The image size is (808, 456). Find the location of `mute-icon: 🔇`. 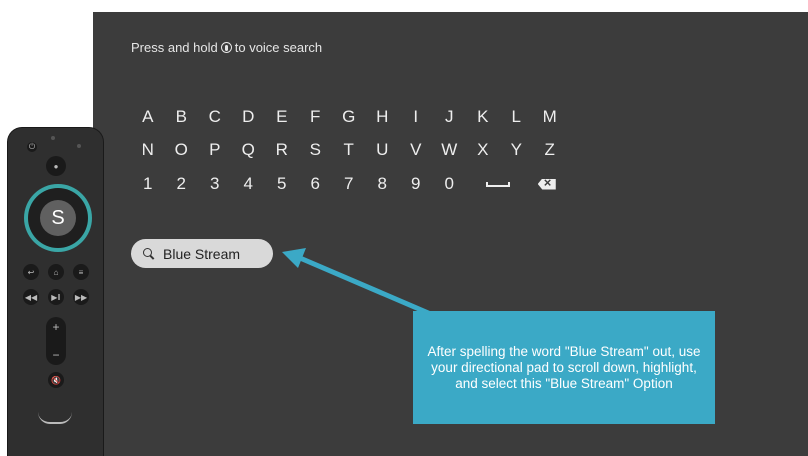

mute-icon: 🔇 is located at coordinates (56, 380).